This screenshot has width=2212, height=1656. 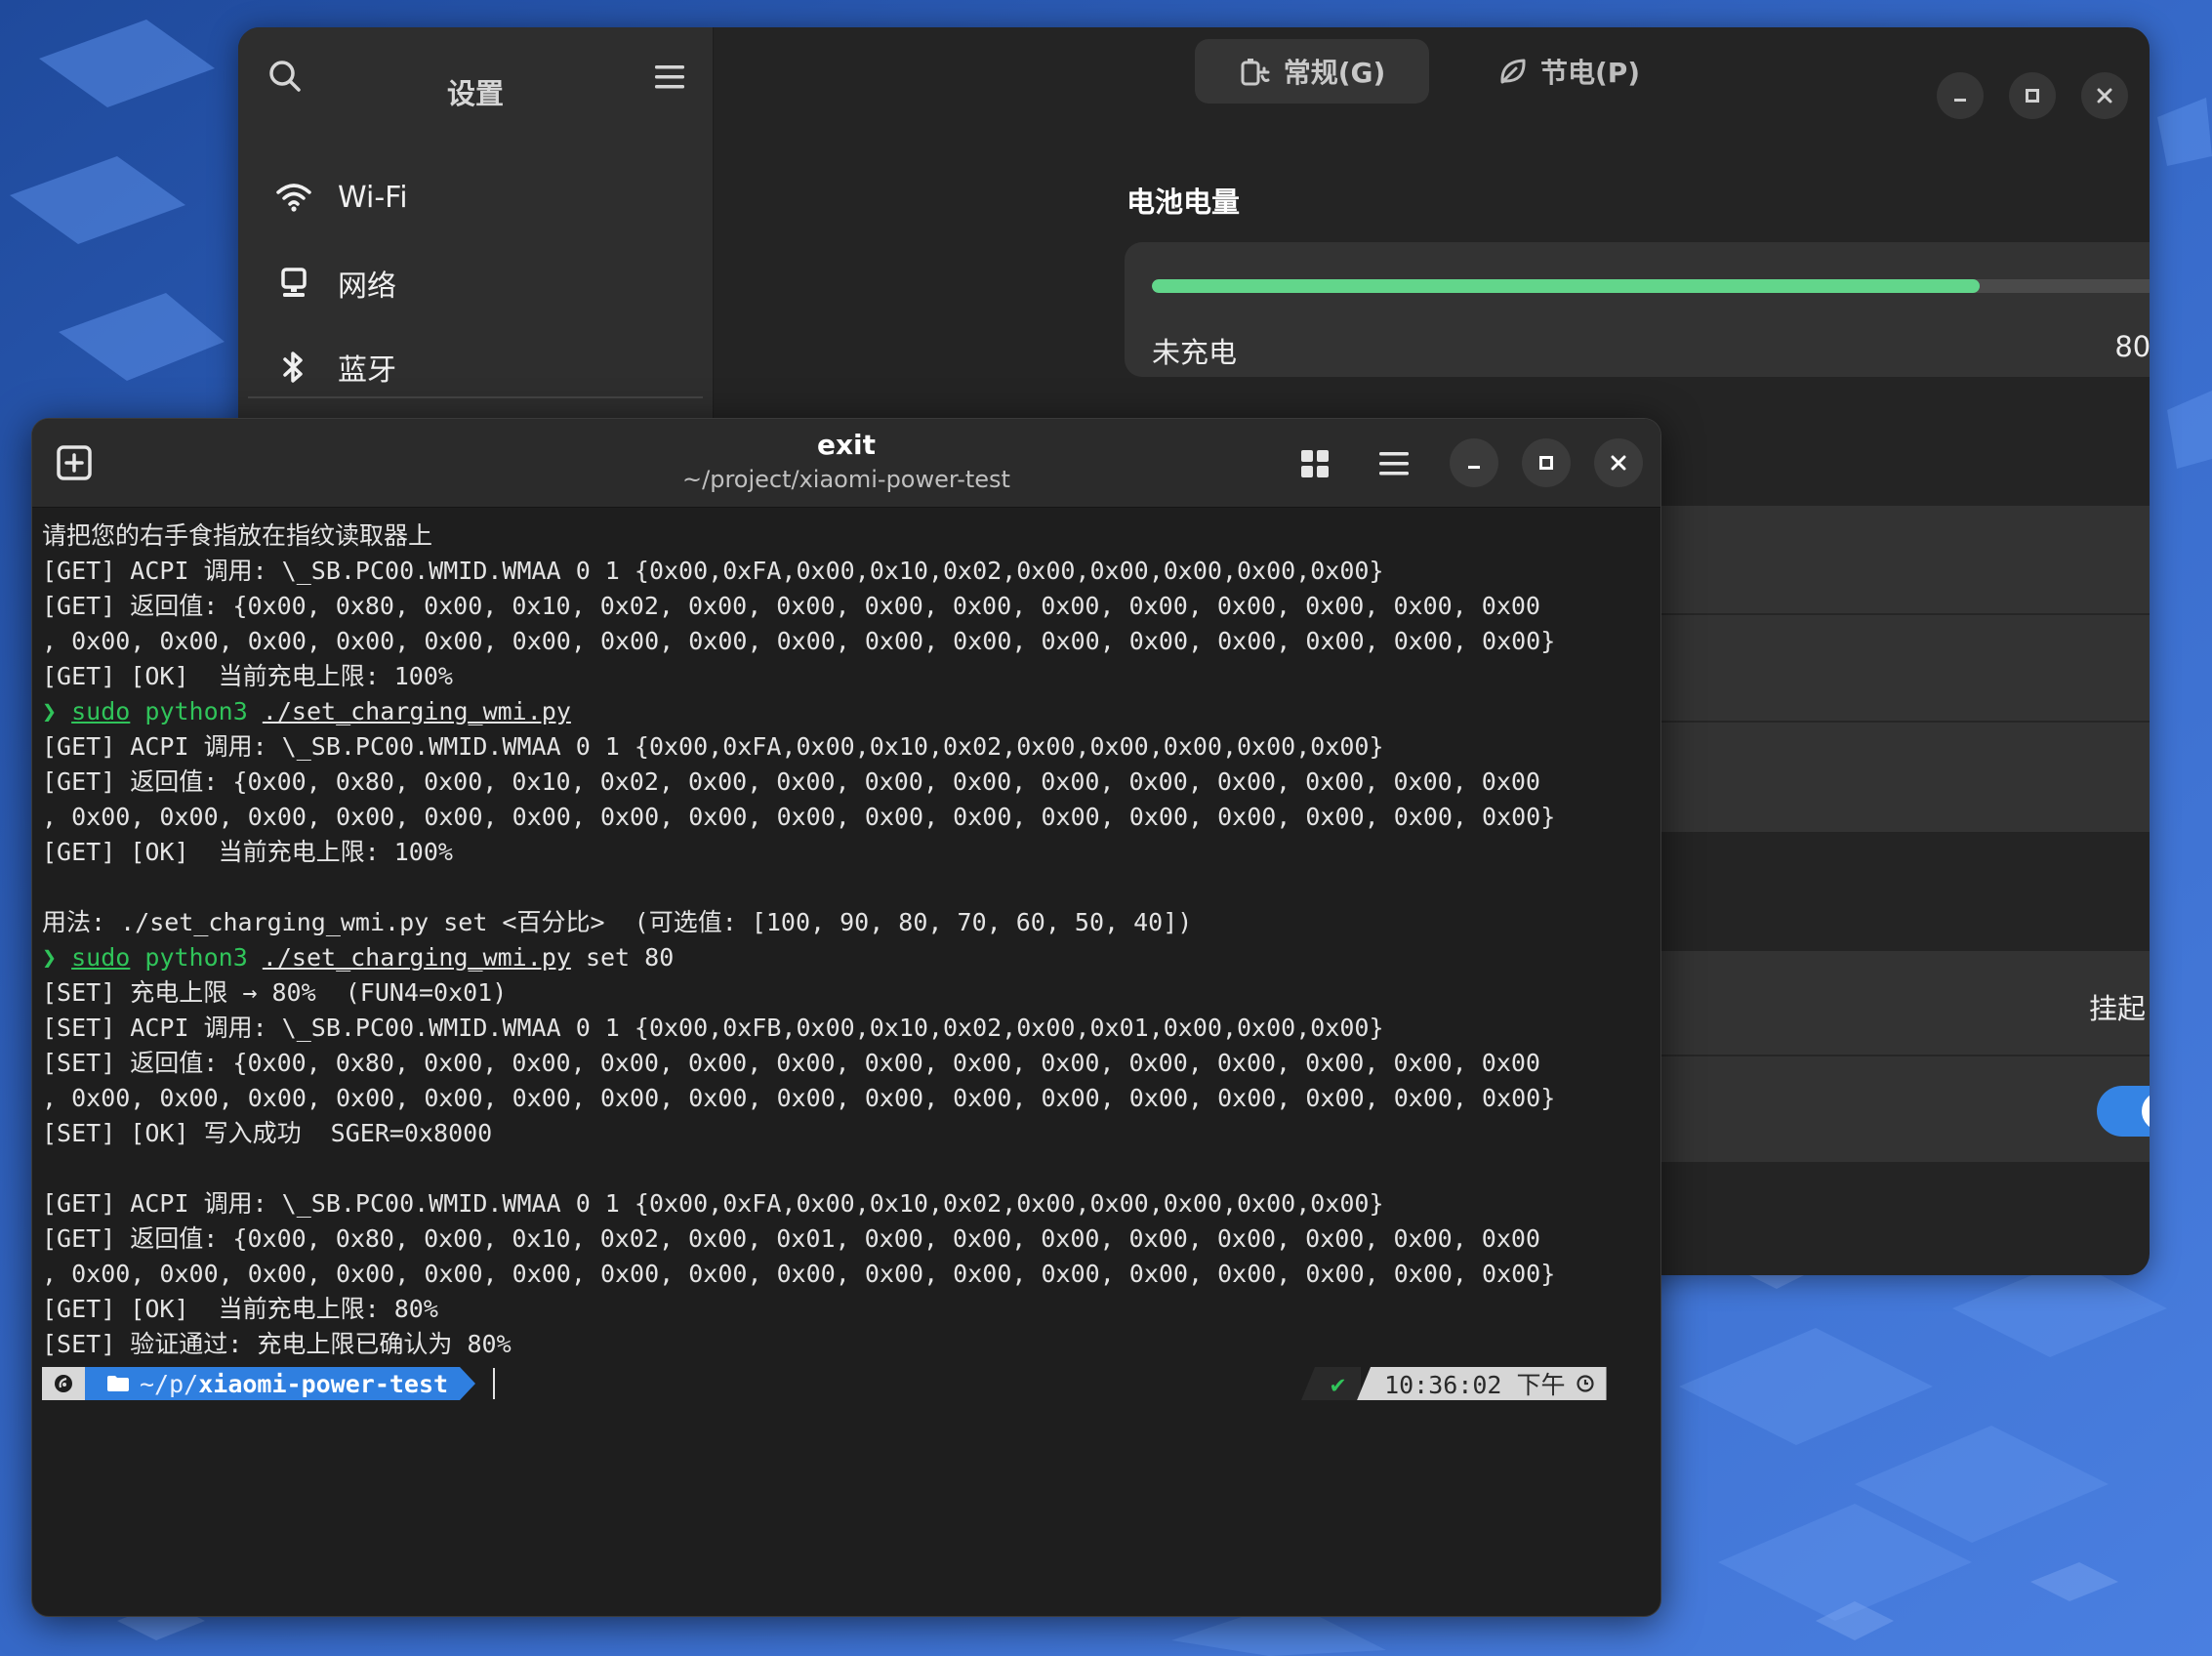 I want to click on sidebar-divider, so click(x=475, y=397).